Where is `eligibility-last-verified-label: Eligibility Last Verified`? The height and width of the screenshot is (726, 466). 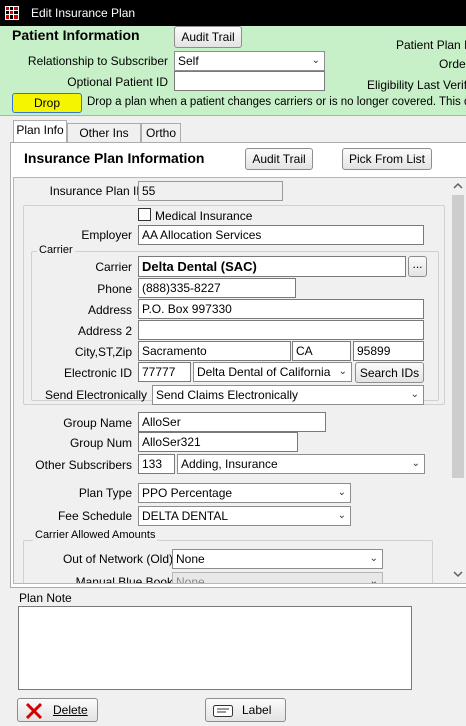 eligibility-last-verified-label: Eligibility Last Verified is located at coordinates (416, 85).